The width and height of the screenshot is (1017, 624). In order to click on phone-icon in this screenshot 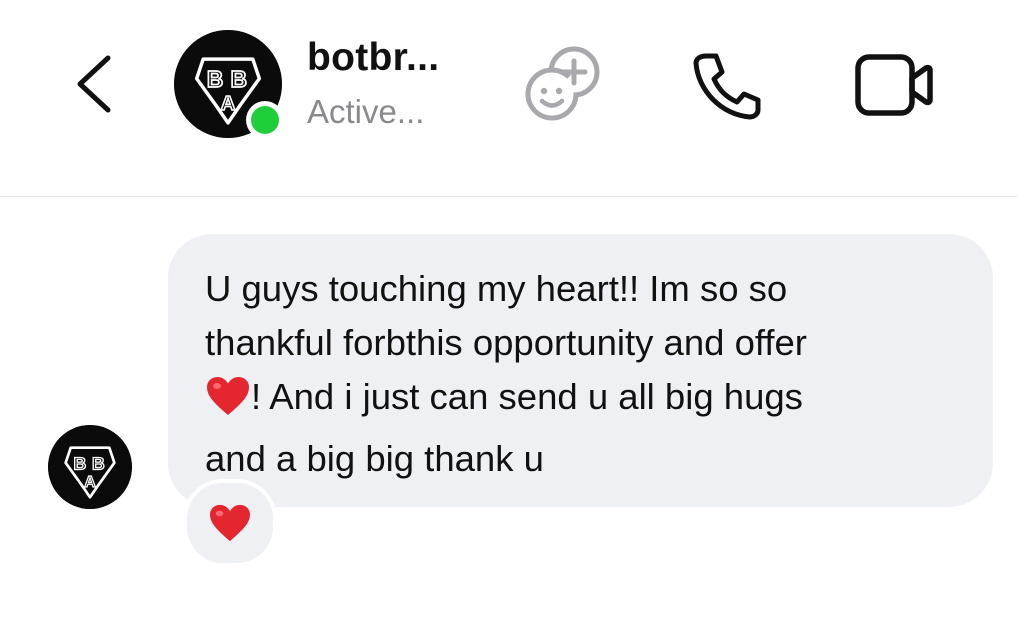, I will do `click(727, 86)`.